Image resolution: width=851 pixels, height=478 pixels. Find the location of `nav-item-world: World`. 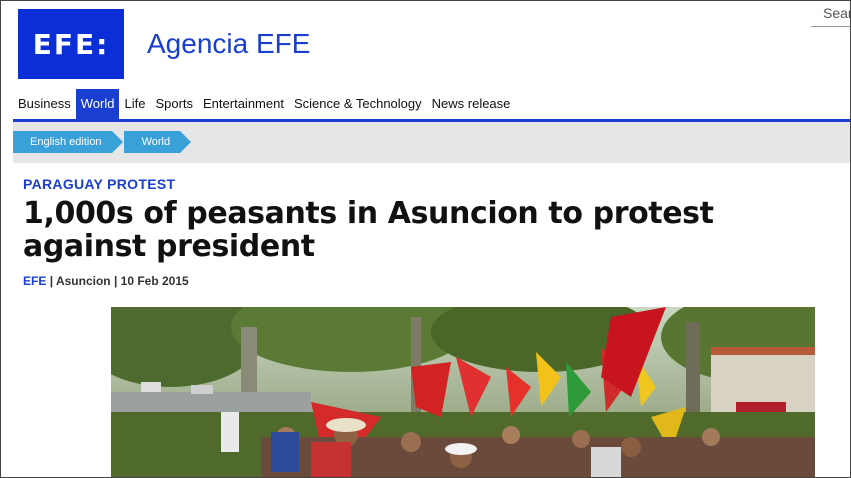

nav-item-world: World is located at coordinates (97, 104).